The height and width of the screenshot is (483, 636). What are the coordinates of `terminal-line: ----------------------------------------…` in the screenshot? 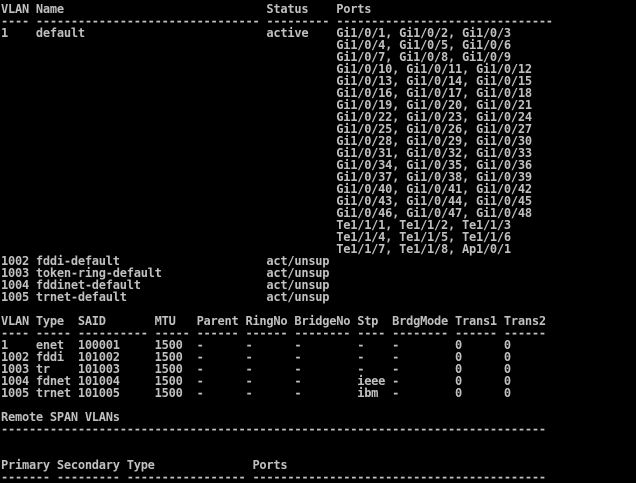 It's located at (273, 429).